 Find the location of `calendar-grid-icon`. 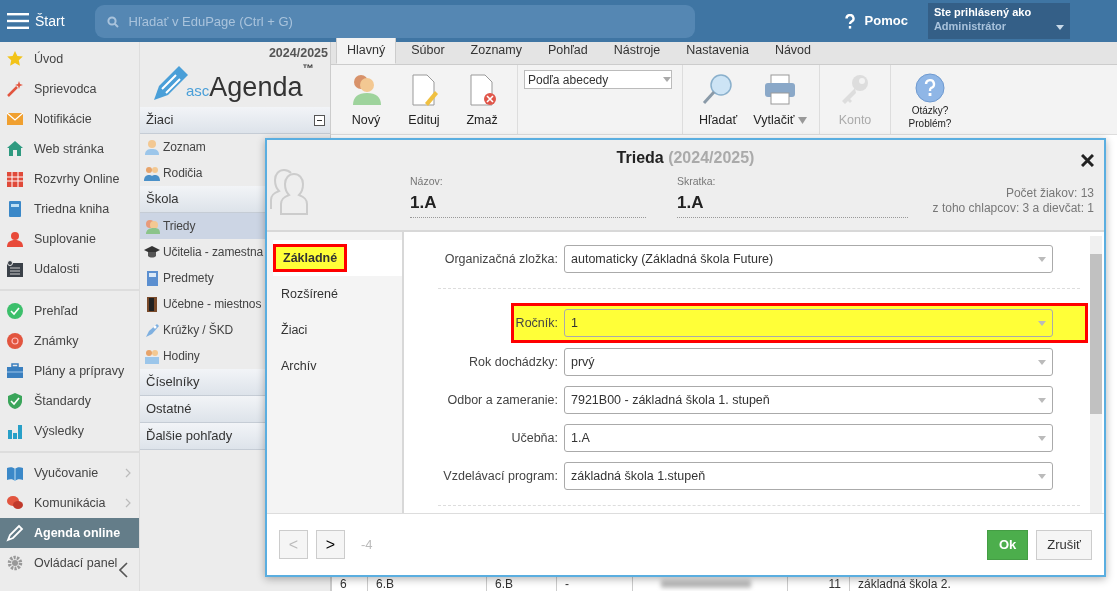

calendar-grid-icon is located at coordinates (15, 179).